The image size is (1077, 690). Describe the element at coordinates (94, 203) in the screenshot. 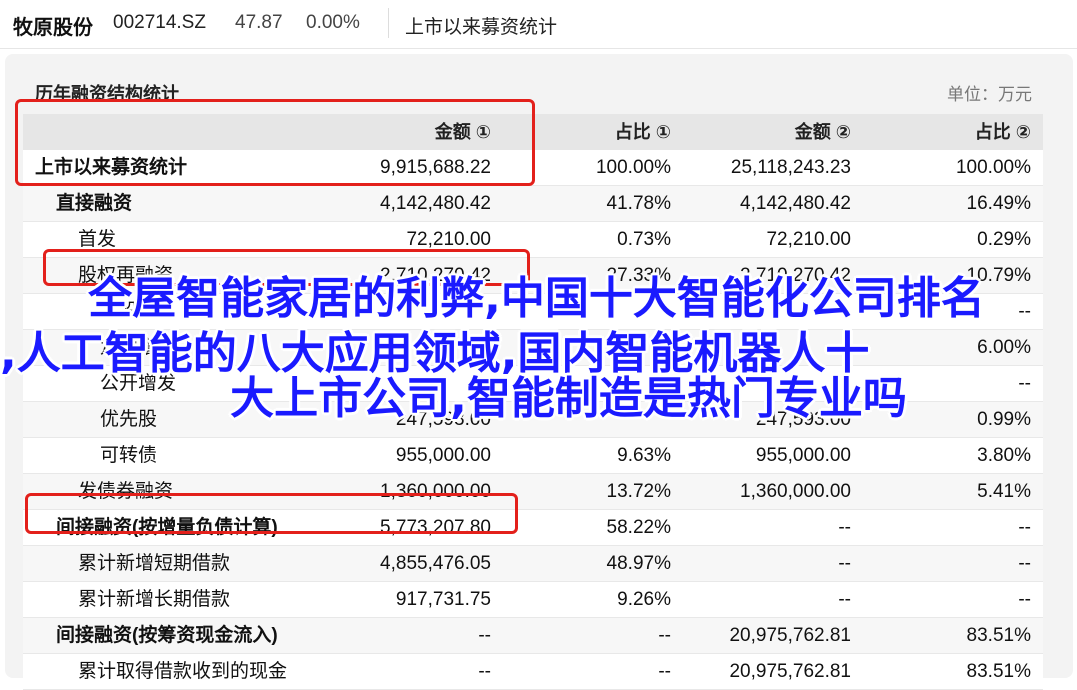

I see `row-label: 直接融资` at that location.